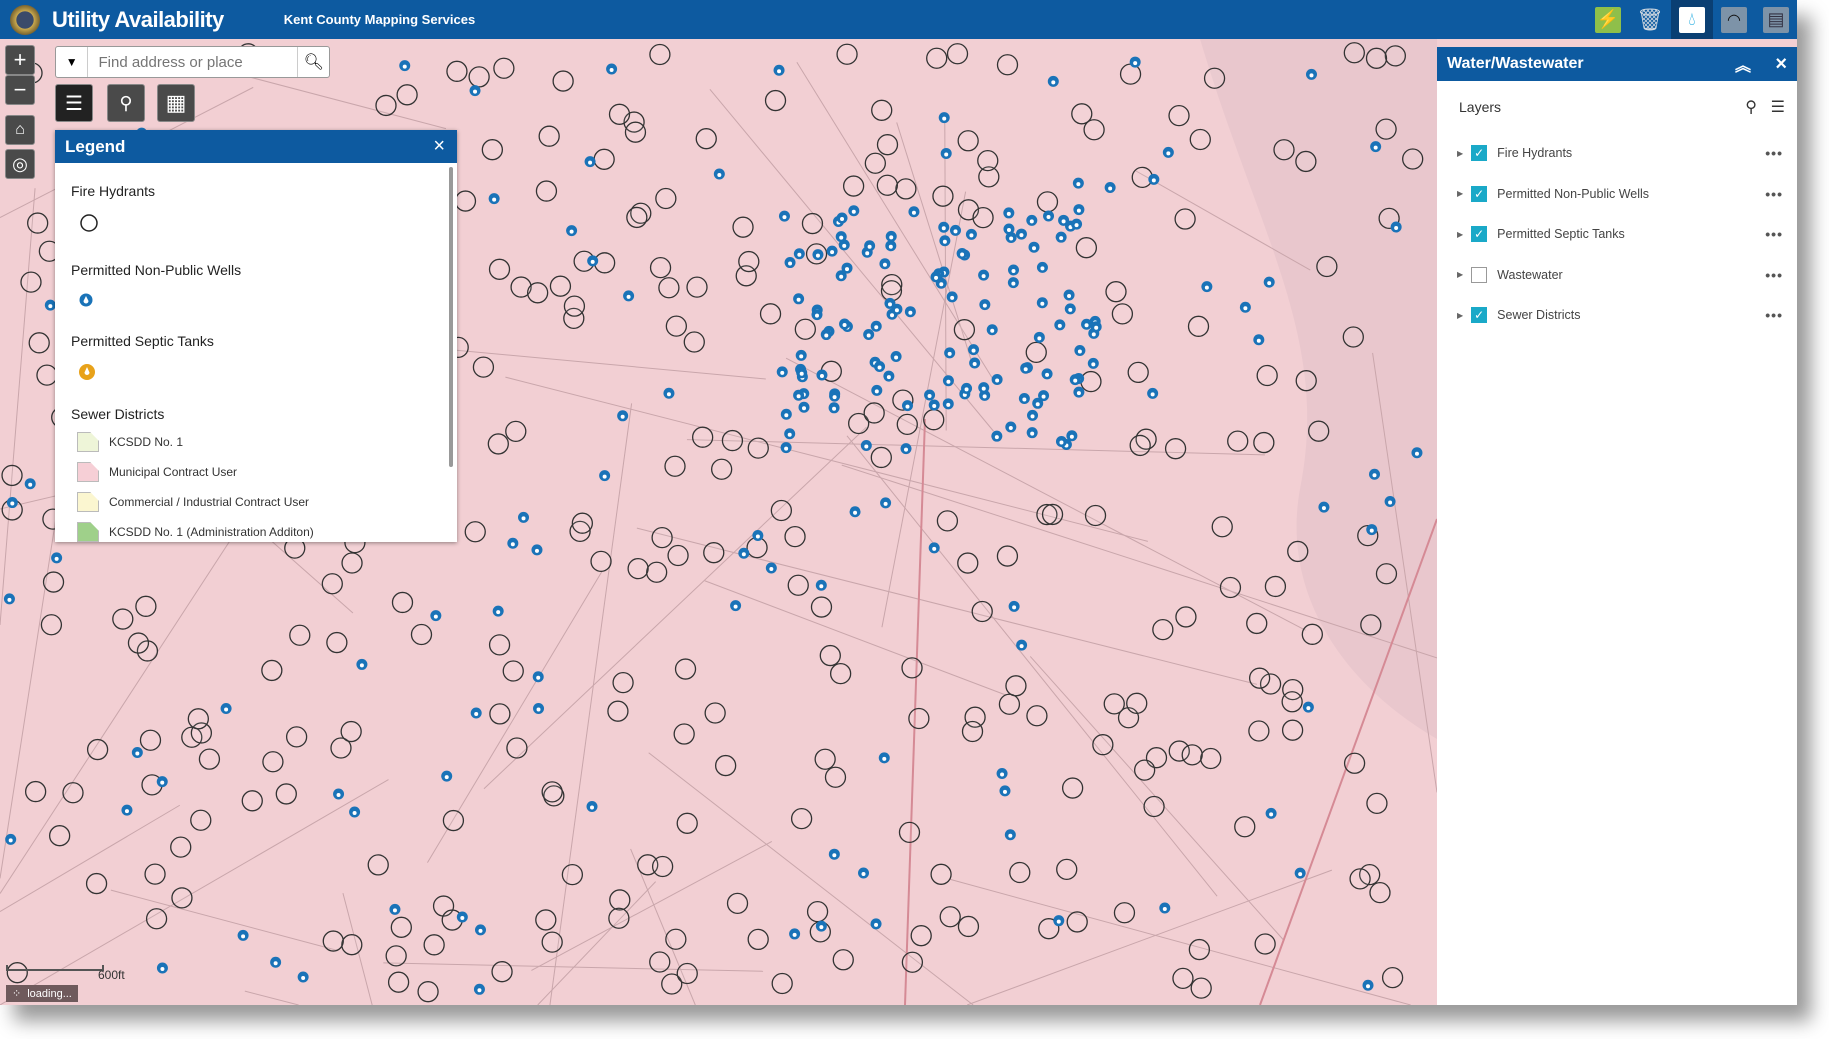 This screenshot has width=1829, height=1039. I want to click on zoom-in-button: +, so click(20, 60).